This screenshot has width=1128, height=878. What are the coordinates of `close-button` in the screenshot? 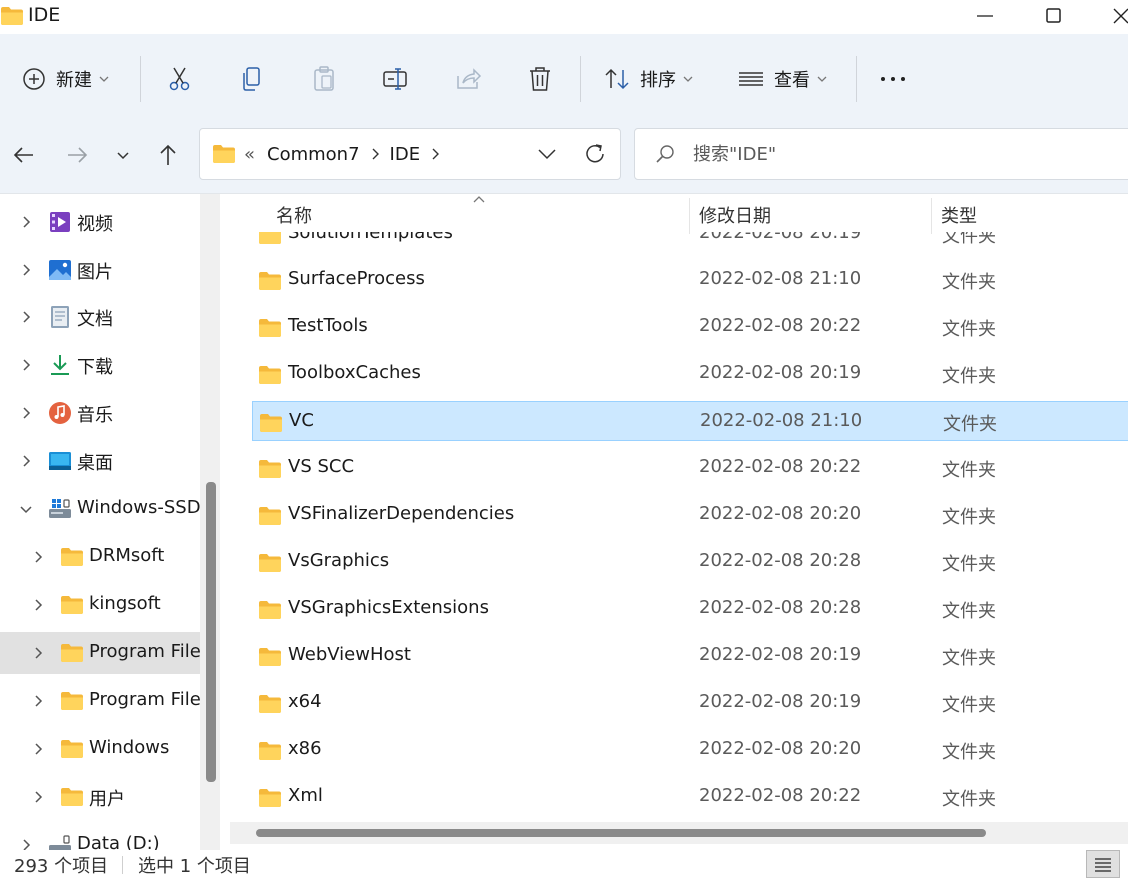 It's located at (1111, 17).